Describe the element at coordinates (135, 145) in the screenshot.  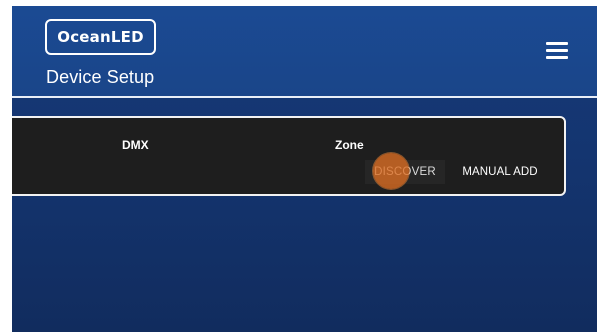
I see `column-header-dmx: DMX` at that location.